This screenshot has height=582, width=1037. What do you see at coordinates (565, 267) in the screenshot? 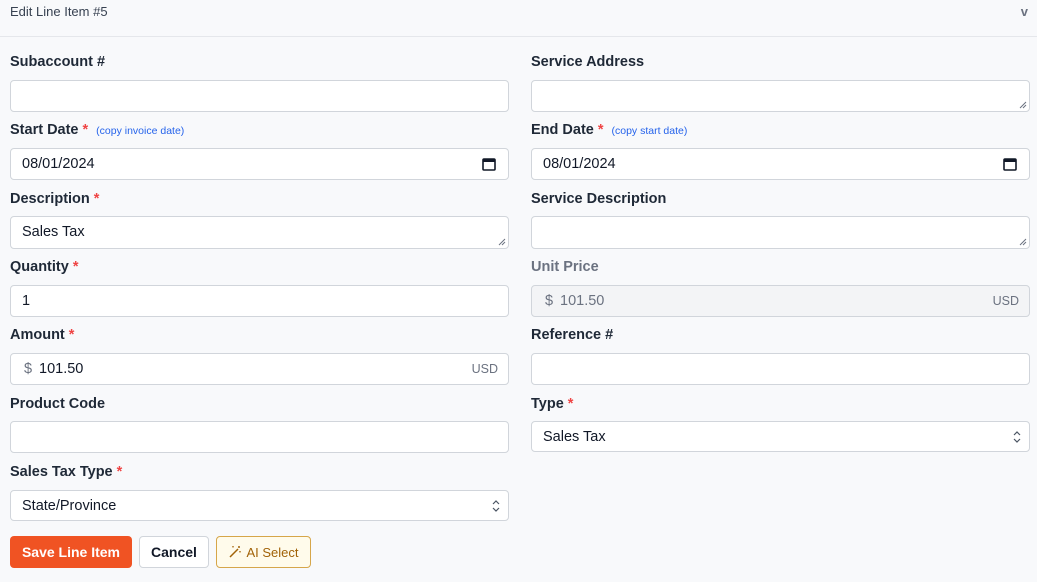
I see `unit-price-label: Unit Price` at bounding box center [565, 267].